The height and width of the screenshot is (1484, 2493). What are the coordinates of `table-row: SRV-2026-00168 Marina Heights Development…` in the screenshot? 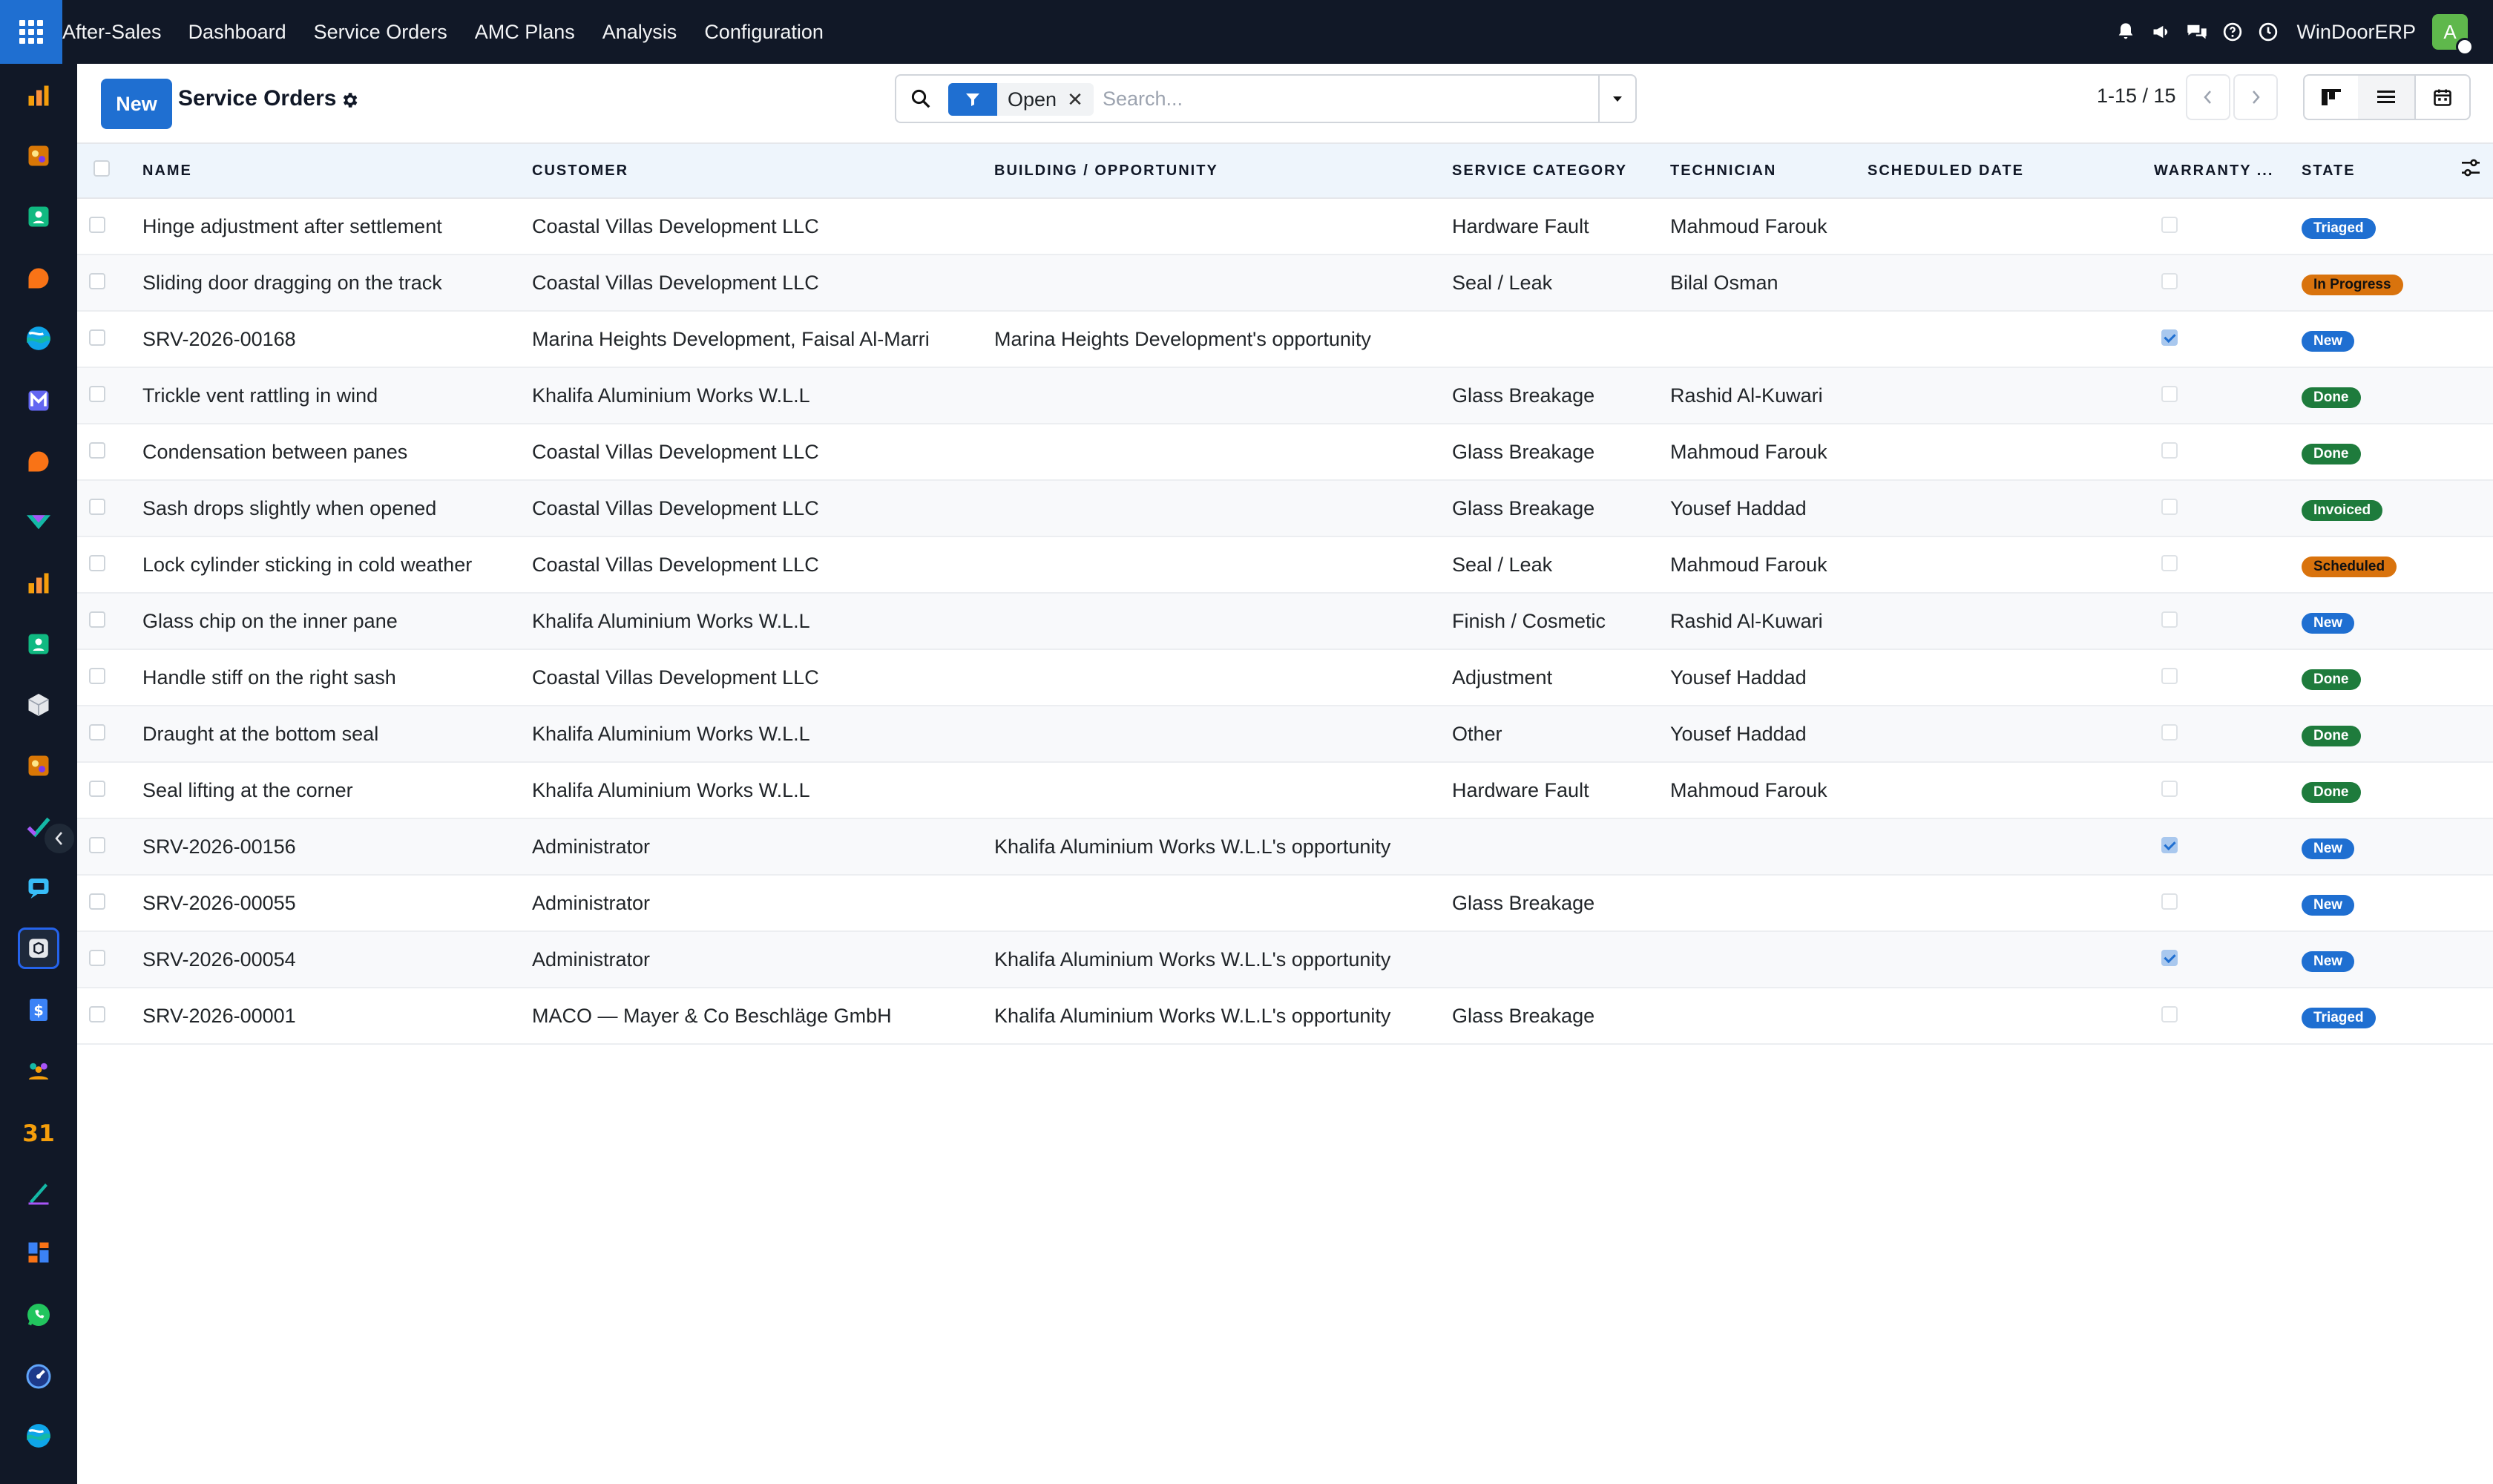 It's located at (1285, 339).